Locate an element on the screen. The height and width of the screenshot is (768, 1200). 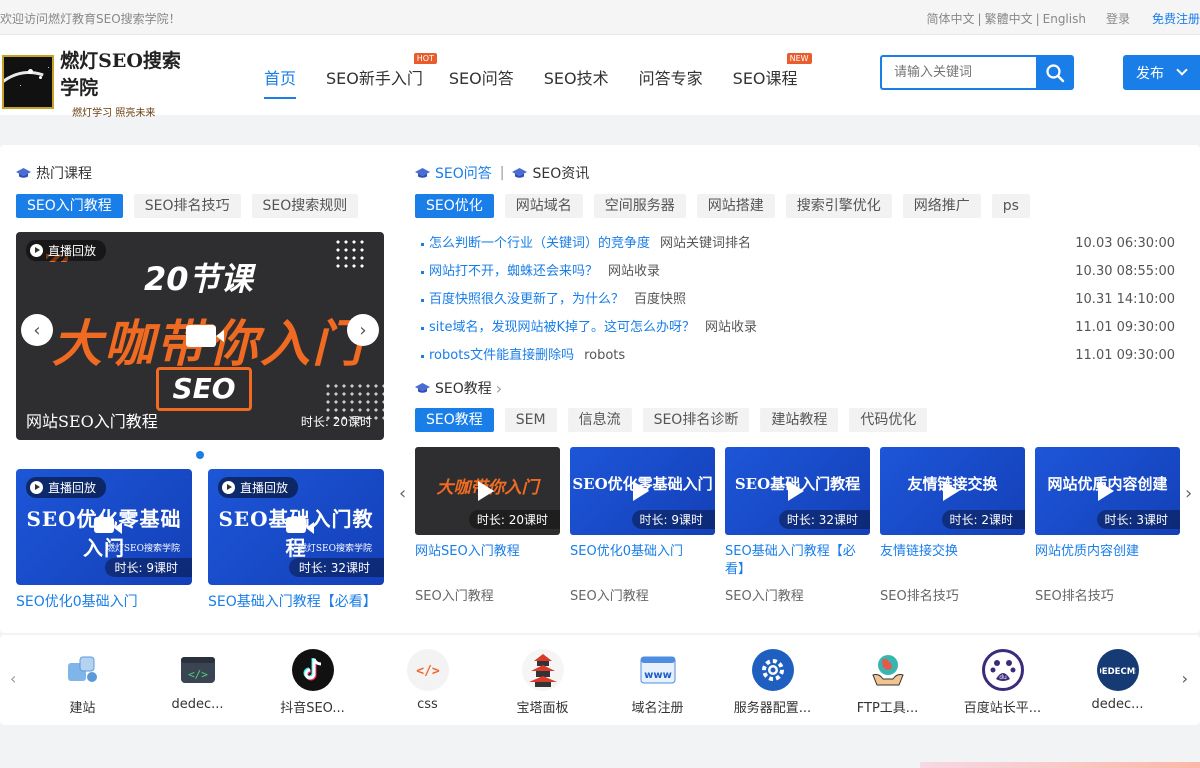
section-title: SEO教程 › is located at coordinates (807, 388).